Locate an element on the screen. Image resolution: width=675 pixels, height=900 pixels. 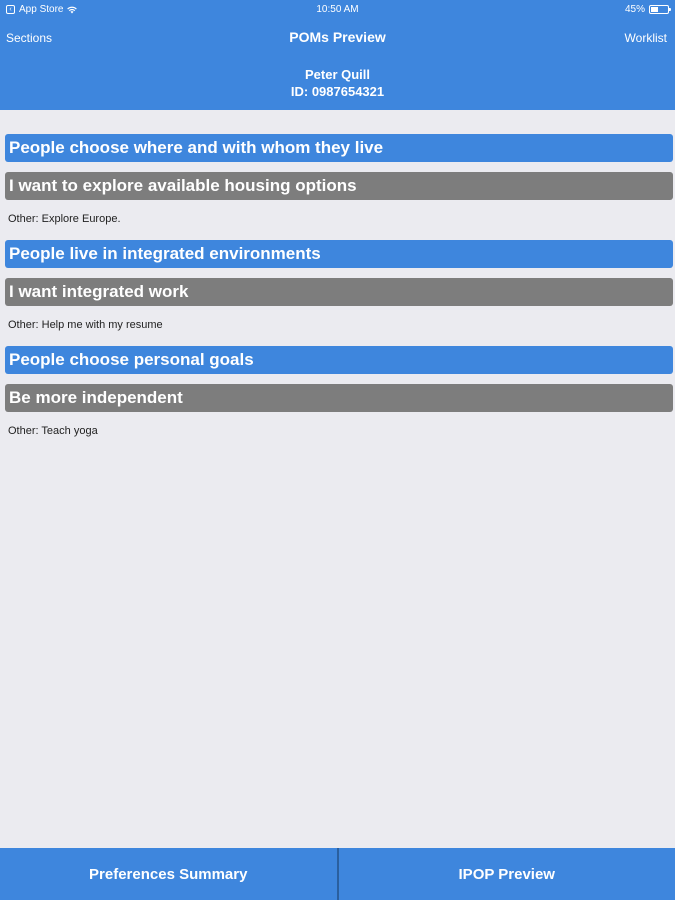
preferences-summary-button: Preferences Summary is located at coordinates (168, 874).